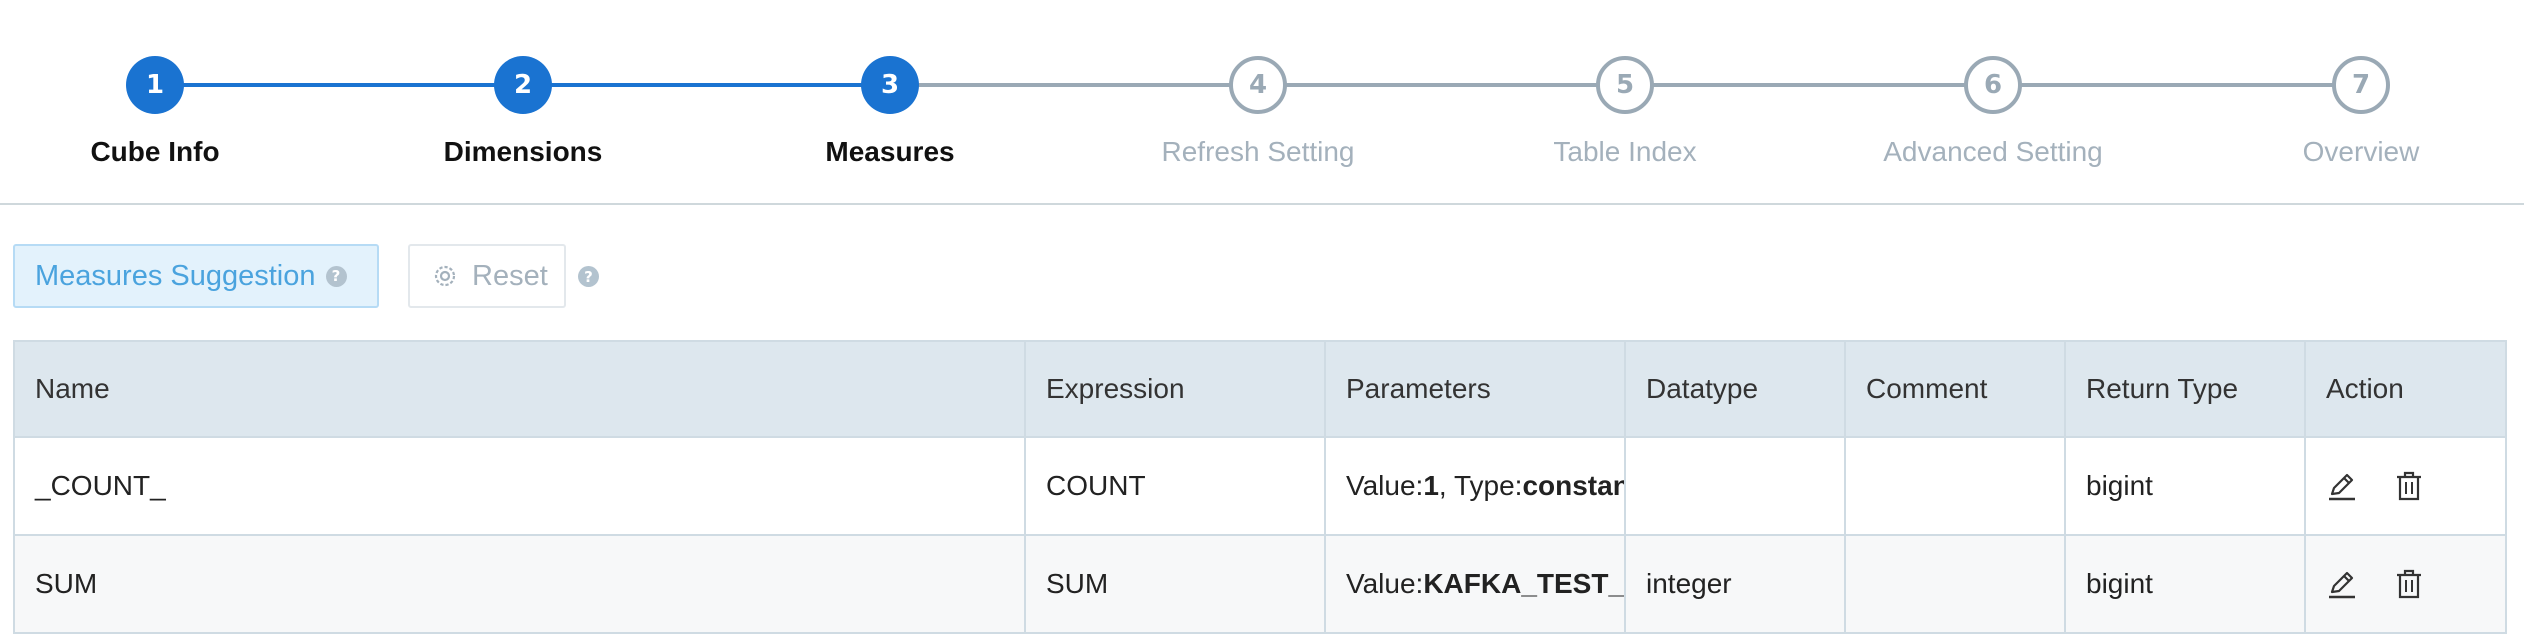  I want to click on reset-button: Reset, so click(487, 276).